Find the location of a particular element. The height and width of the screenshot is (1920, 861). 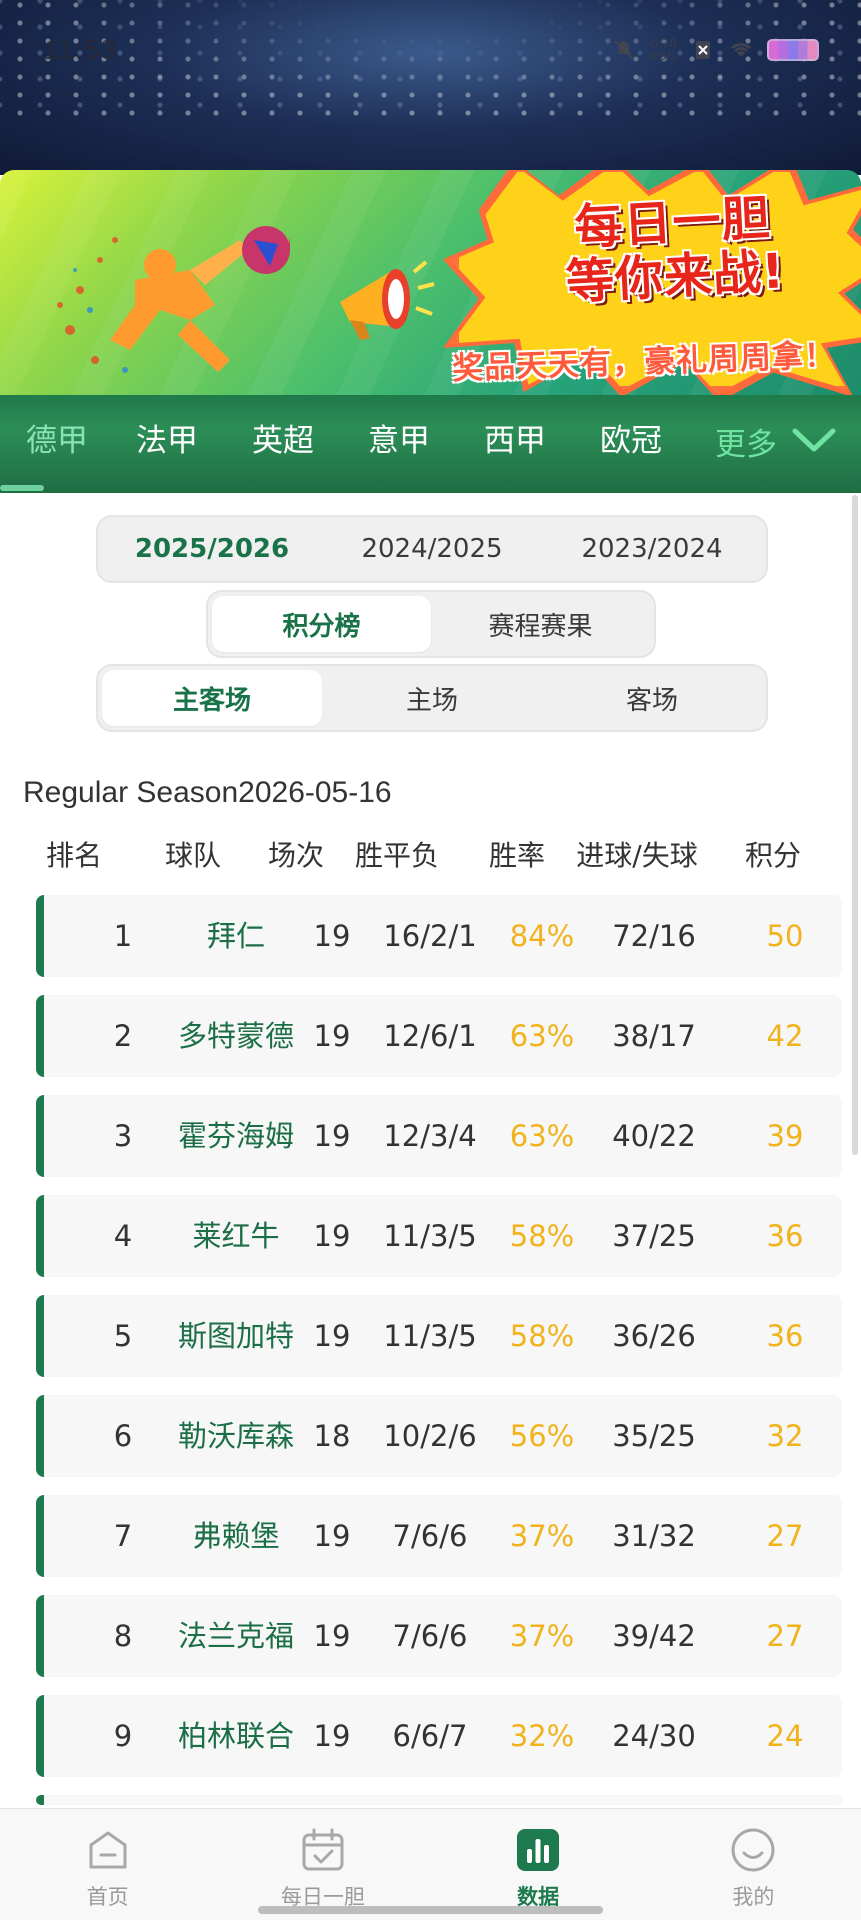

battery-icon is located at coordinates (793, 50).